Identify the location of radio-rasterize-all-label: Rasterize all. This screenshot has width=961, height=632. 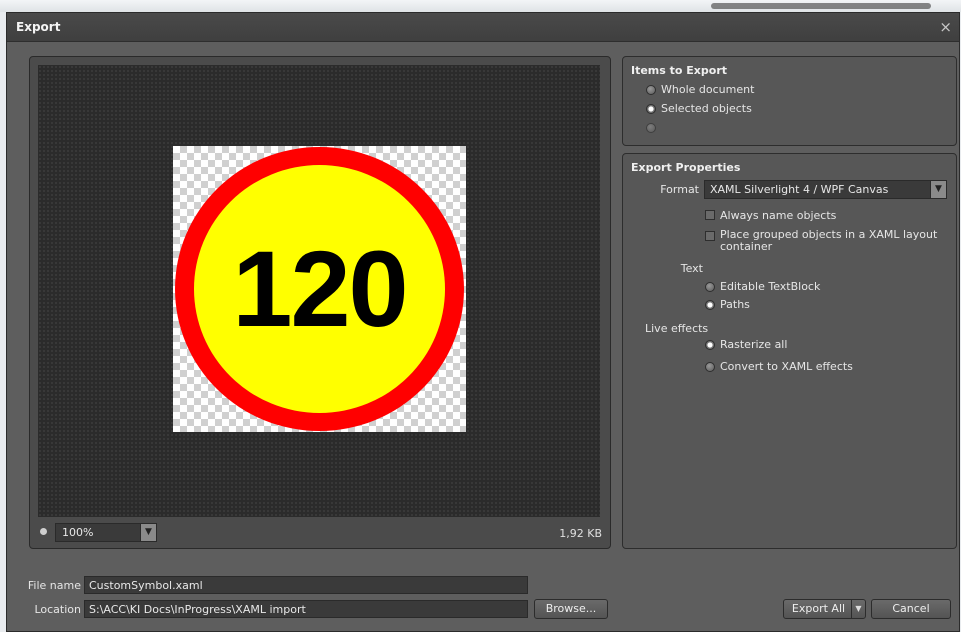
(754, 344).